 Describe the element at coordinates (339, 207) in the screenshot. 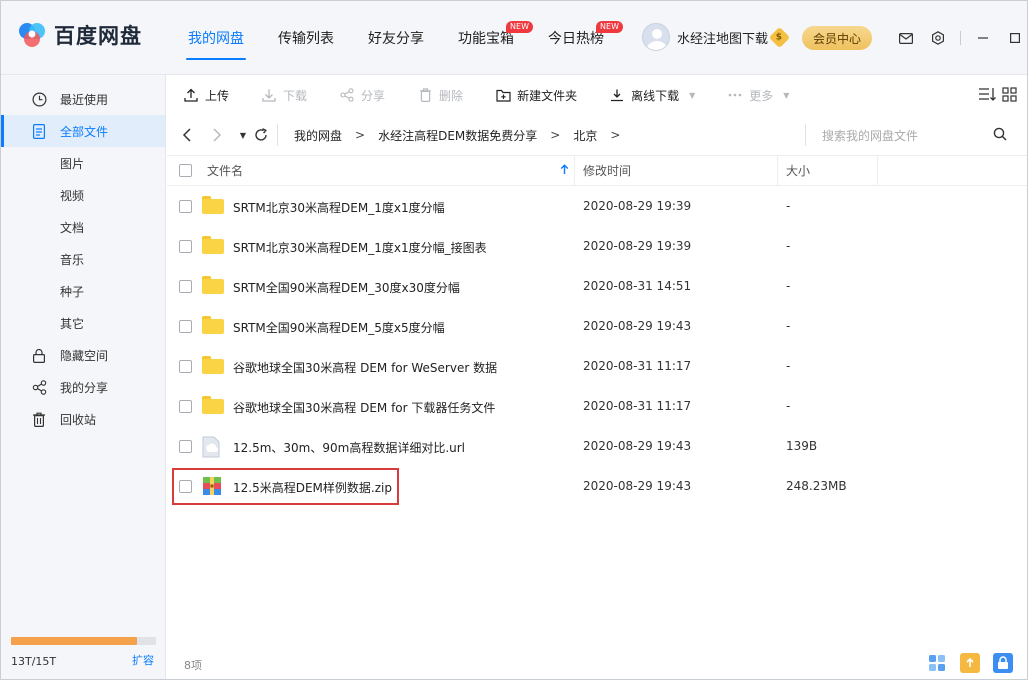

I see `file-name: SRTM北京30米高程DEM_1度x1度分幅` at that location.